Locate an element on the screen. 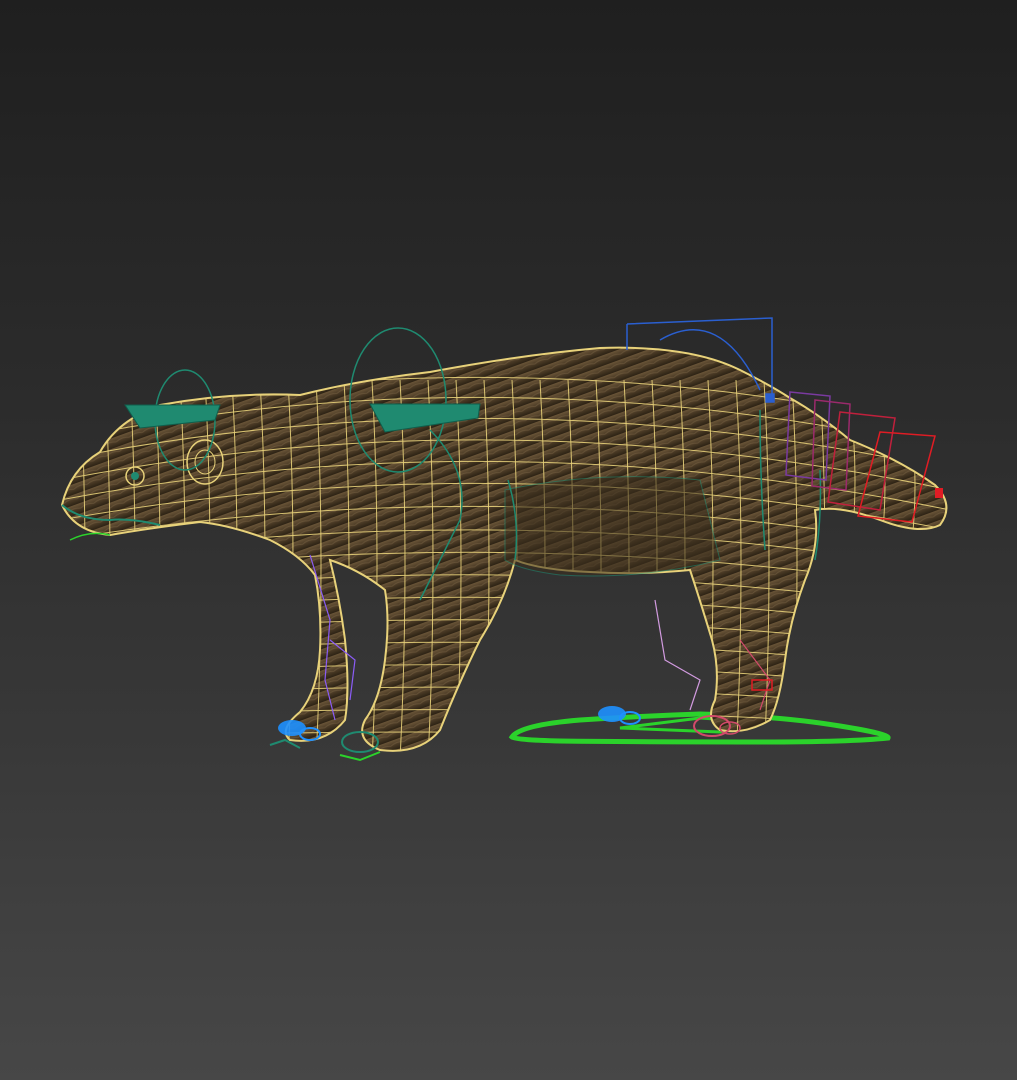  tail-tip-handle is located at coordinates (939, 493).